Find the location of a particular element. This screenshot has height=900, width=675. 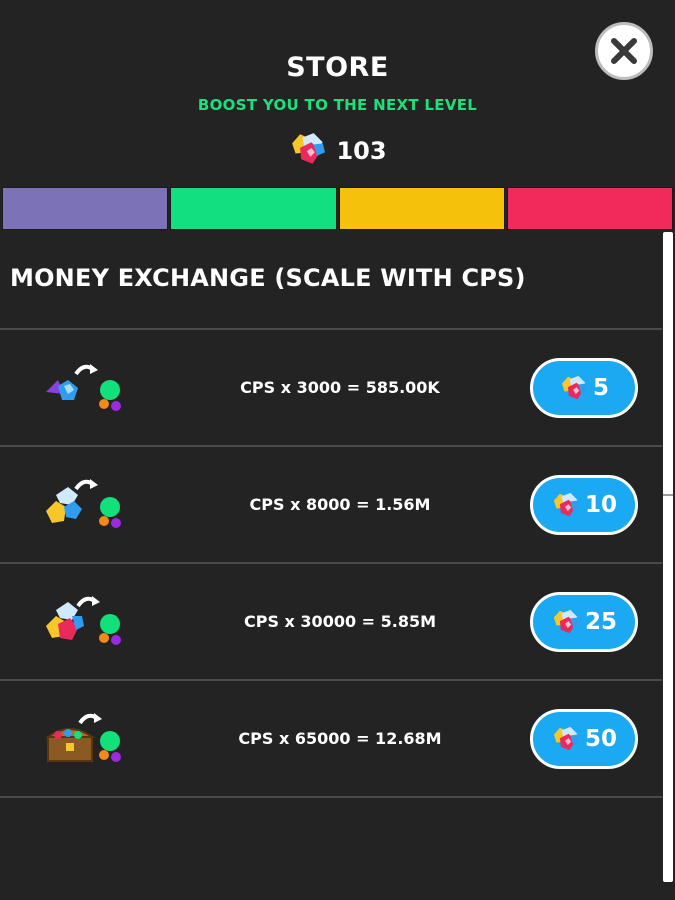

list-item: CPS x 65000 = 12.68M 50 is located at coordinates (331, 739).